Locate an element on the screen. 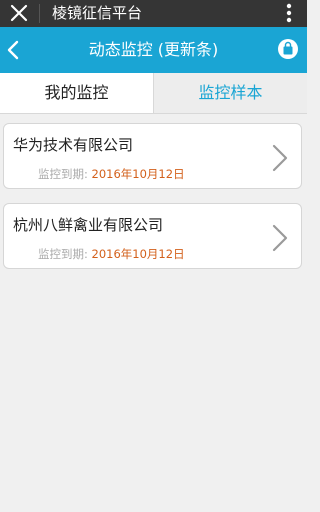 This screenshot has width=320, height=512. company-name: 华为技术有限公司 is located at coordinates (73, 145).